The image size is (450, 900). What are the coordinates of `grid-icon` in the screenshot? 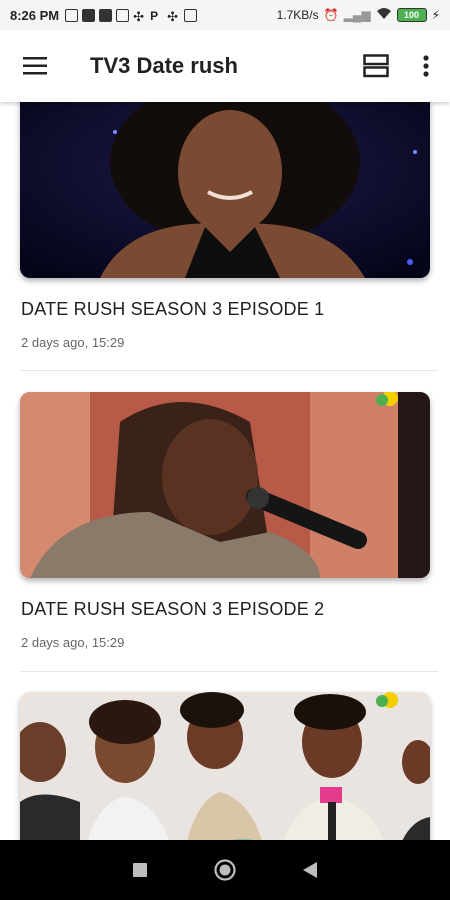 It's located at (123, 15).